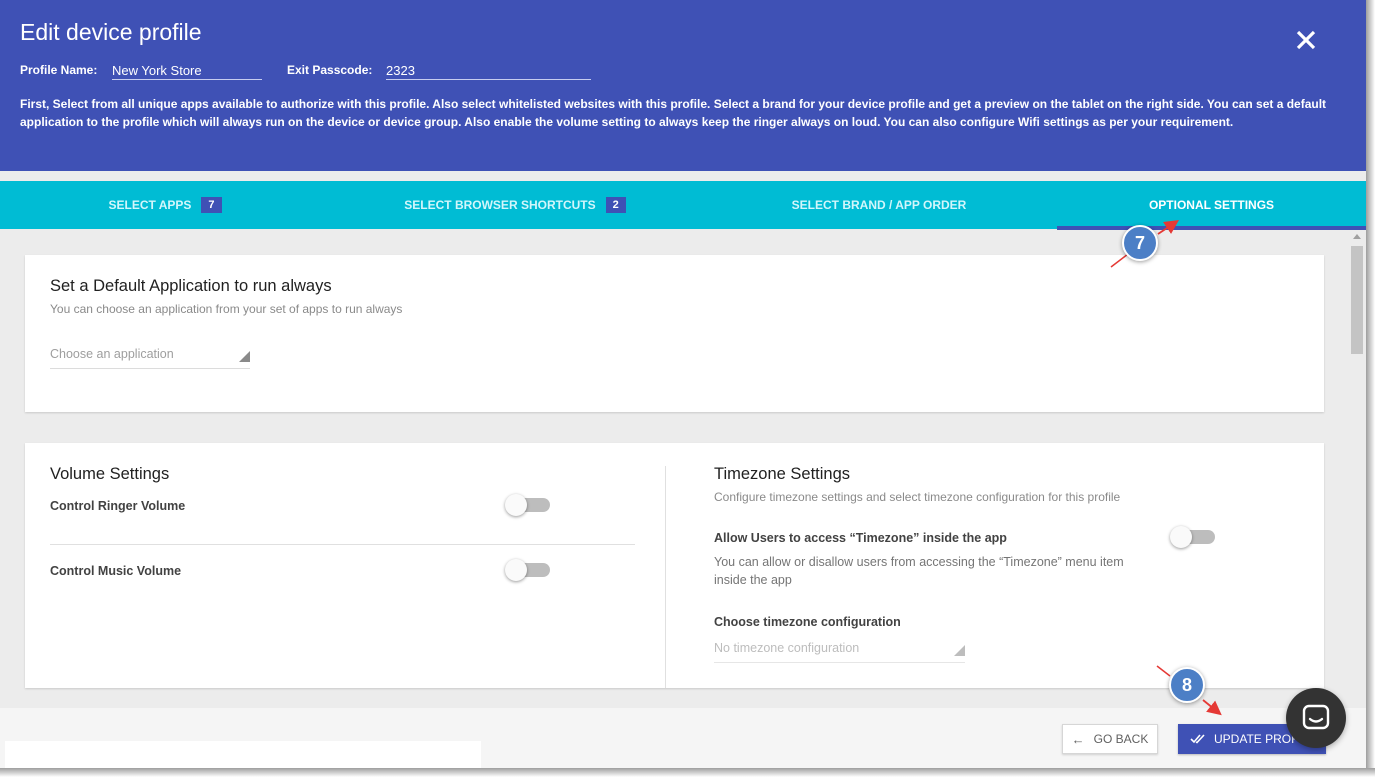  What do you see at coordinates (243, 754) in the screenshot?
I see `footer-blank-area` at bounding box center [243, 754].